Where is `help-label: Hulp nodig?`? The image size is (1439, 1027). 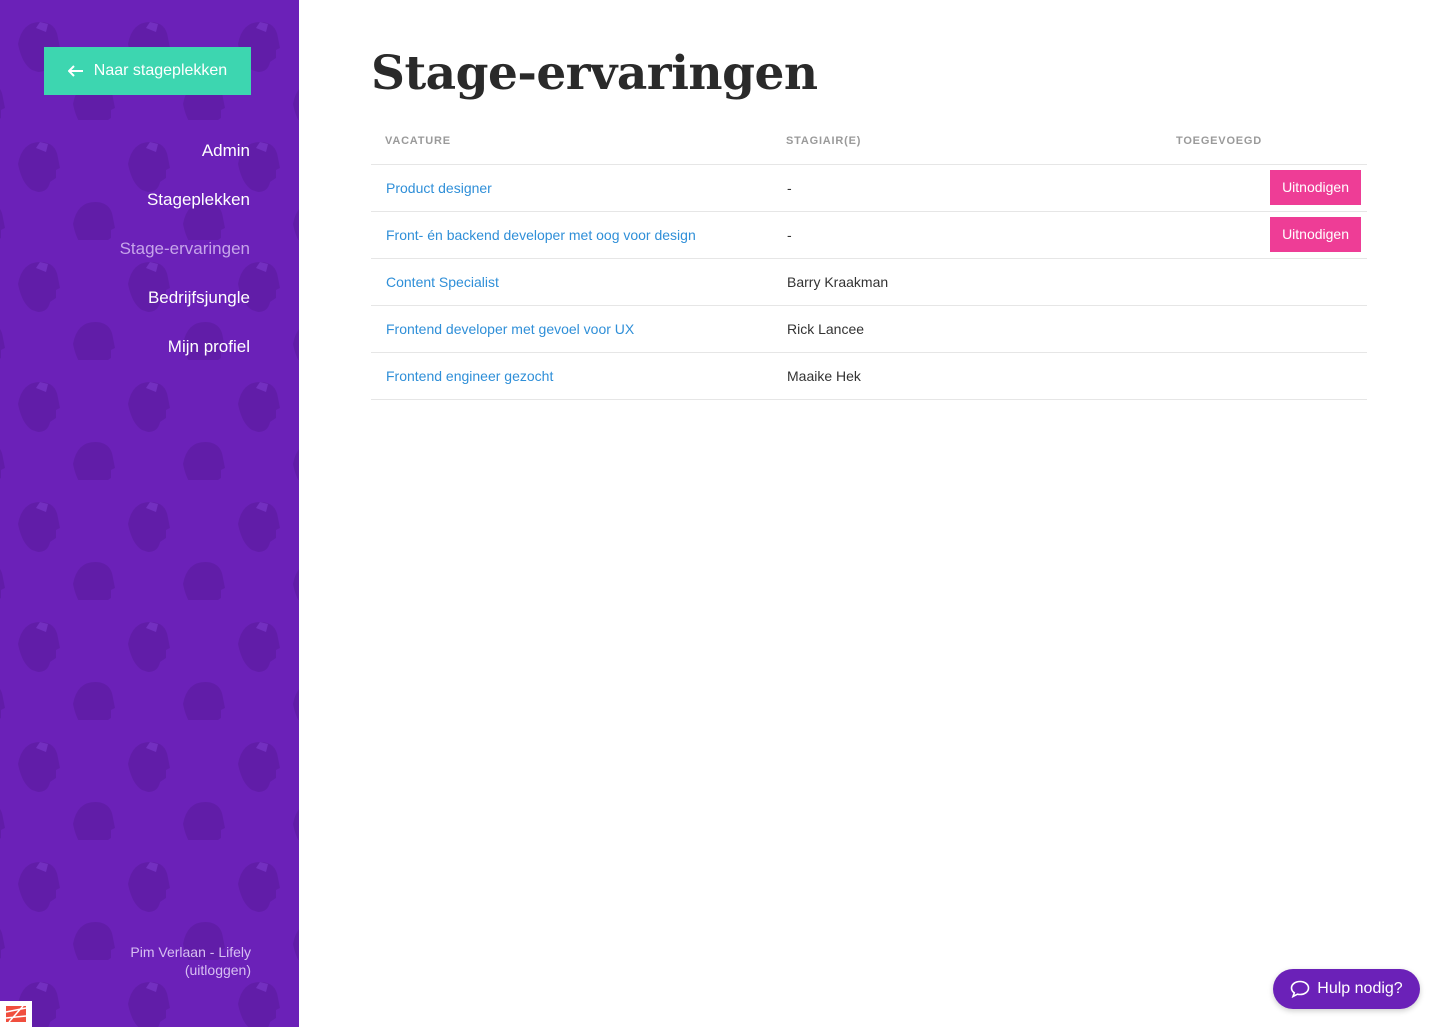 help-label: Hulp nodig? is located at coordinates (1360, 988).